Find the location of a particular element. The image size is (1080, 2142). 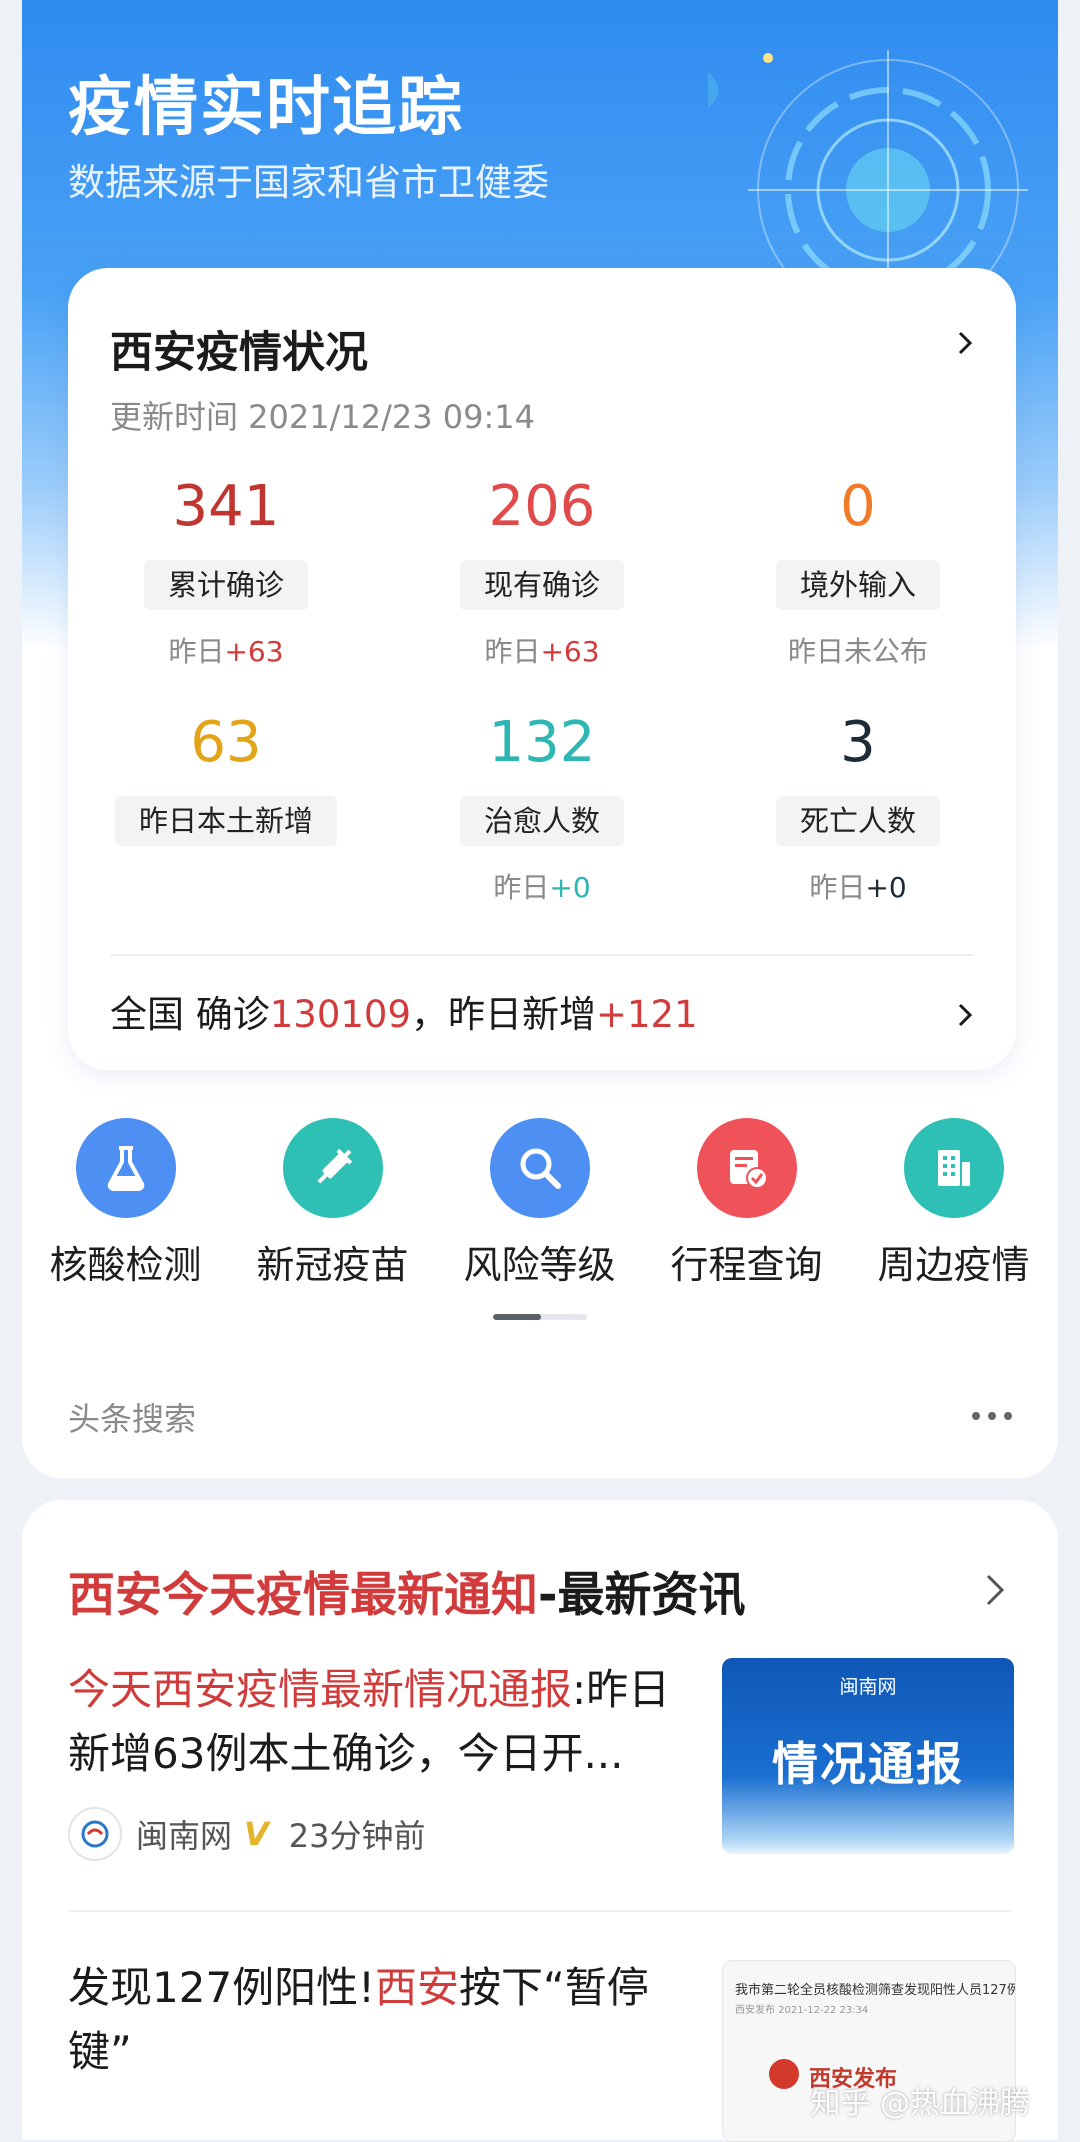

stat-value: 132 is located at coordinates (542, 742).